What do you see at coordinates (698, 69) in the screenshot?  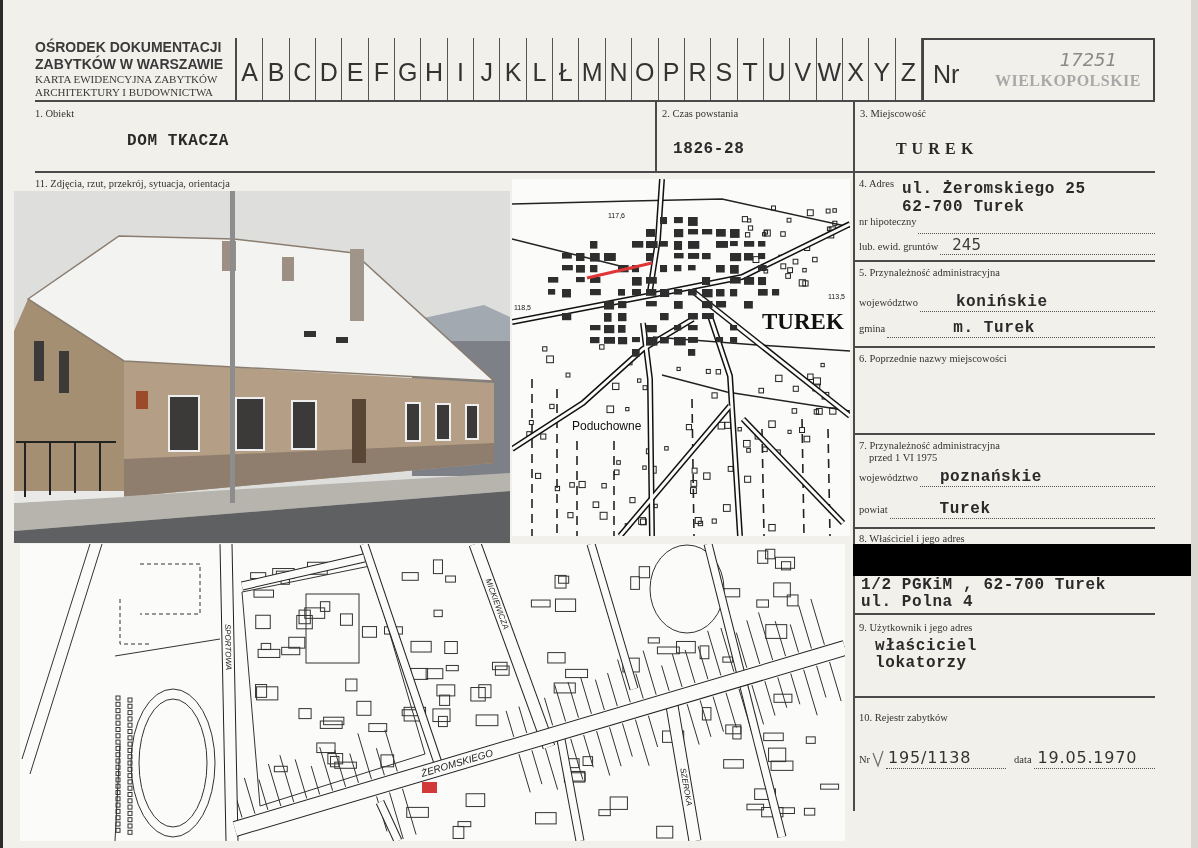 I see `index-letter: R` at bounding box center [698, 69].